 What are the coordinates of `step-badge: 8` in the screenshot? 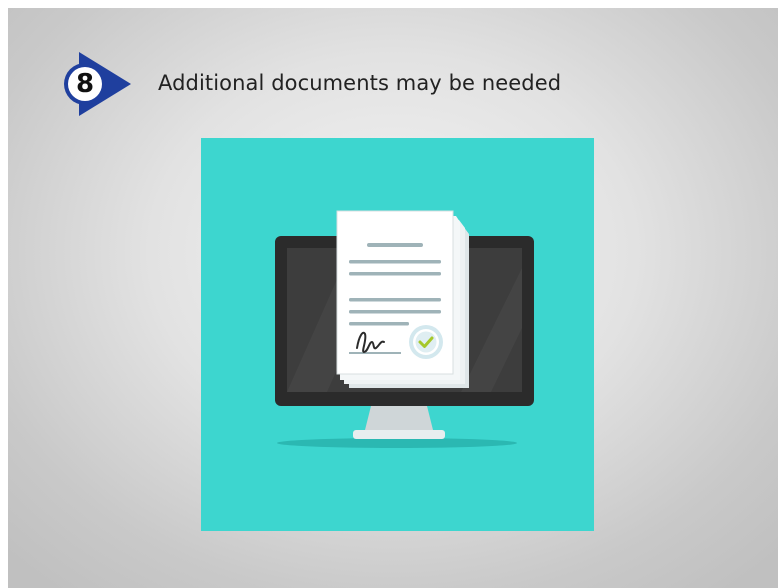 It's located at (93, 84).